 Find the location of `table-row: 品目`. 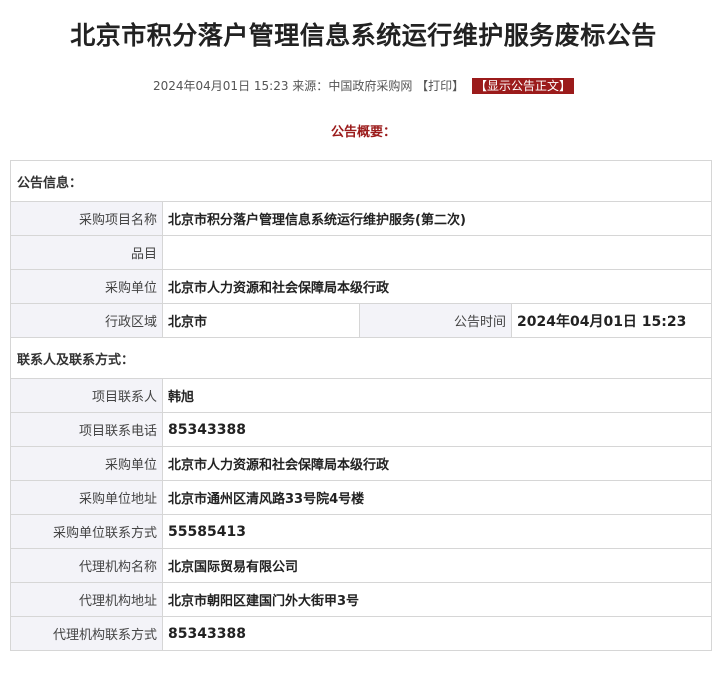

table-row: 品目 is located at coordinates (361, 252).